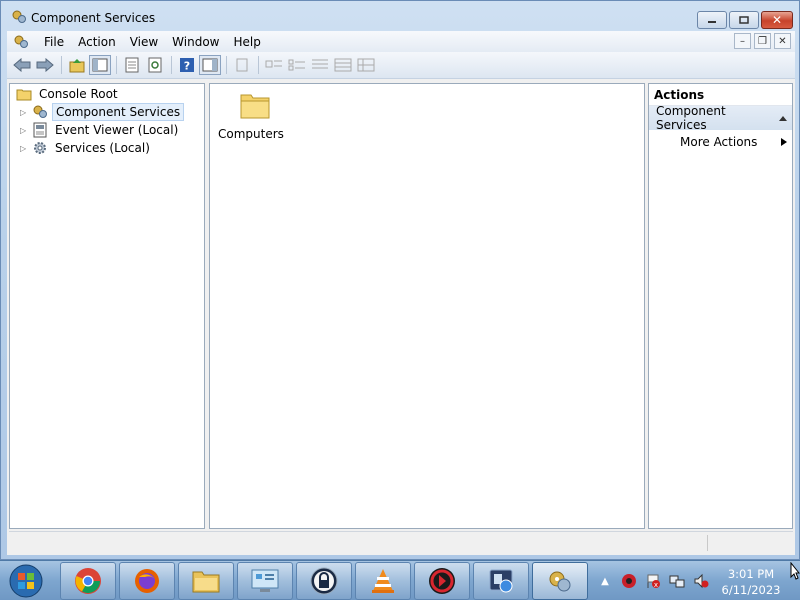  What do you see at coordinates (195, 42) in the screenshot?
I see `menu-window: Window` at bounding box center [195, 42].